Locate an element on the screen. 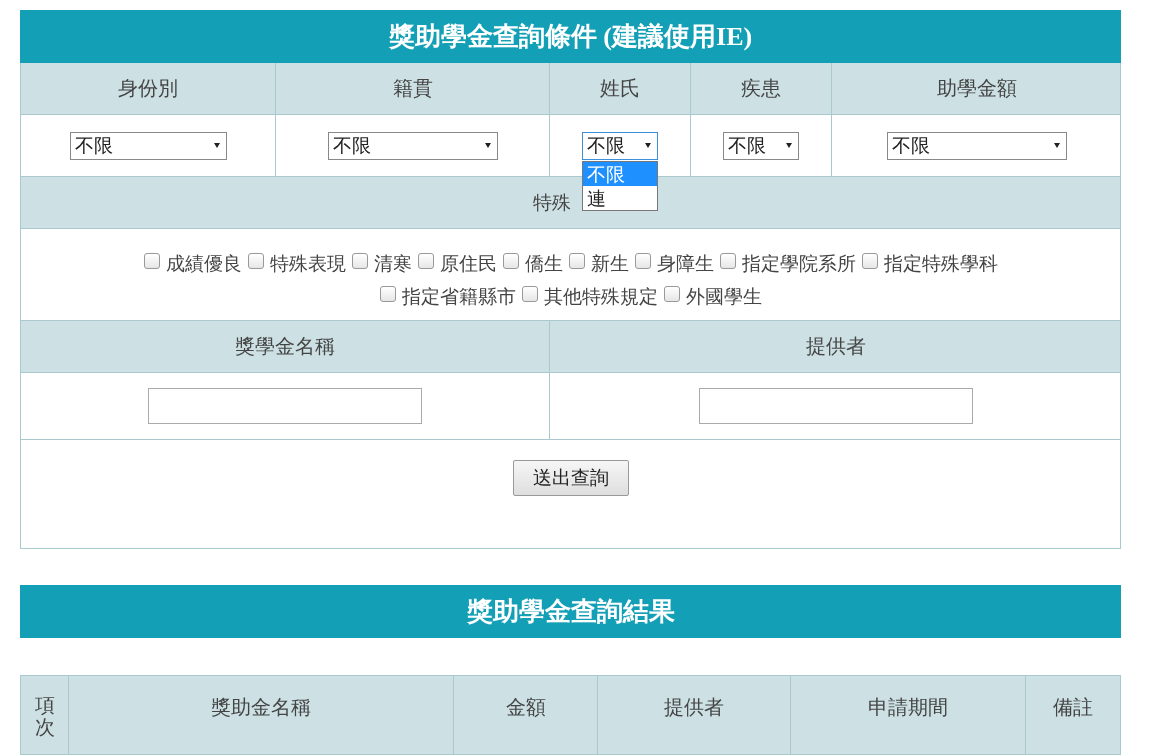 The height and width of the screenshot is (755, 1159). column-header: 金額 is located at coordinates (525, 707).